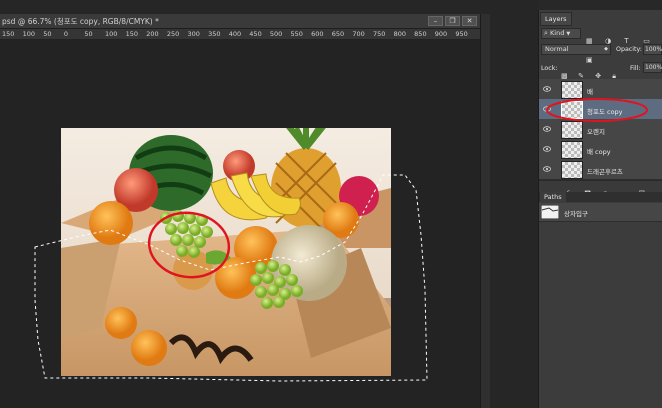 The height and width of the screenshot is (408, 662). What do you see at coordinates (576, 214) in the screenshot?
I see `path-name: 상자입구` at bounding box center [576, 214].